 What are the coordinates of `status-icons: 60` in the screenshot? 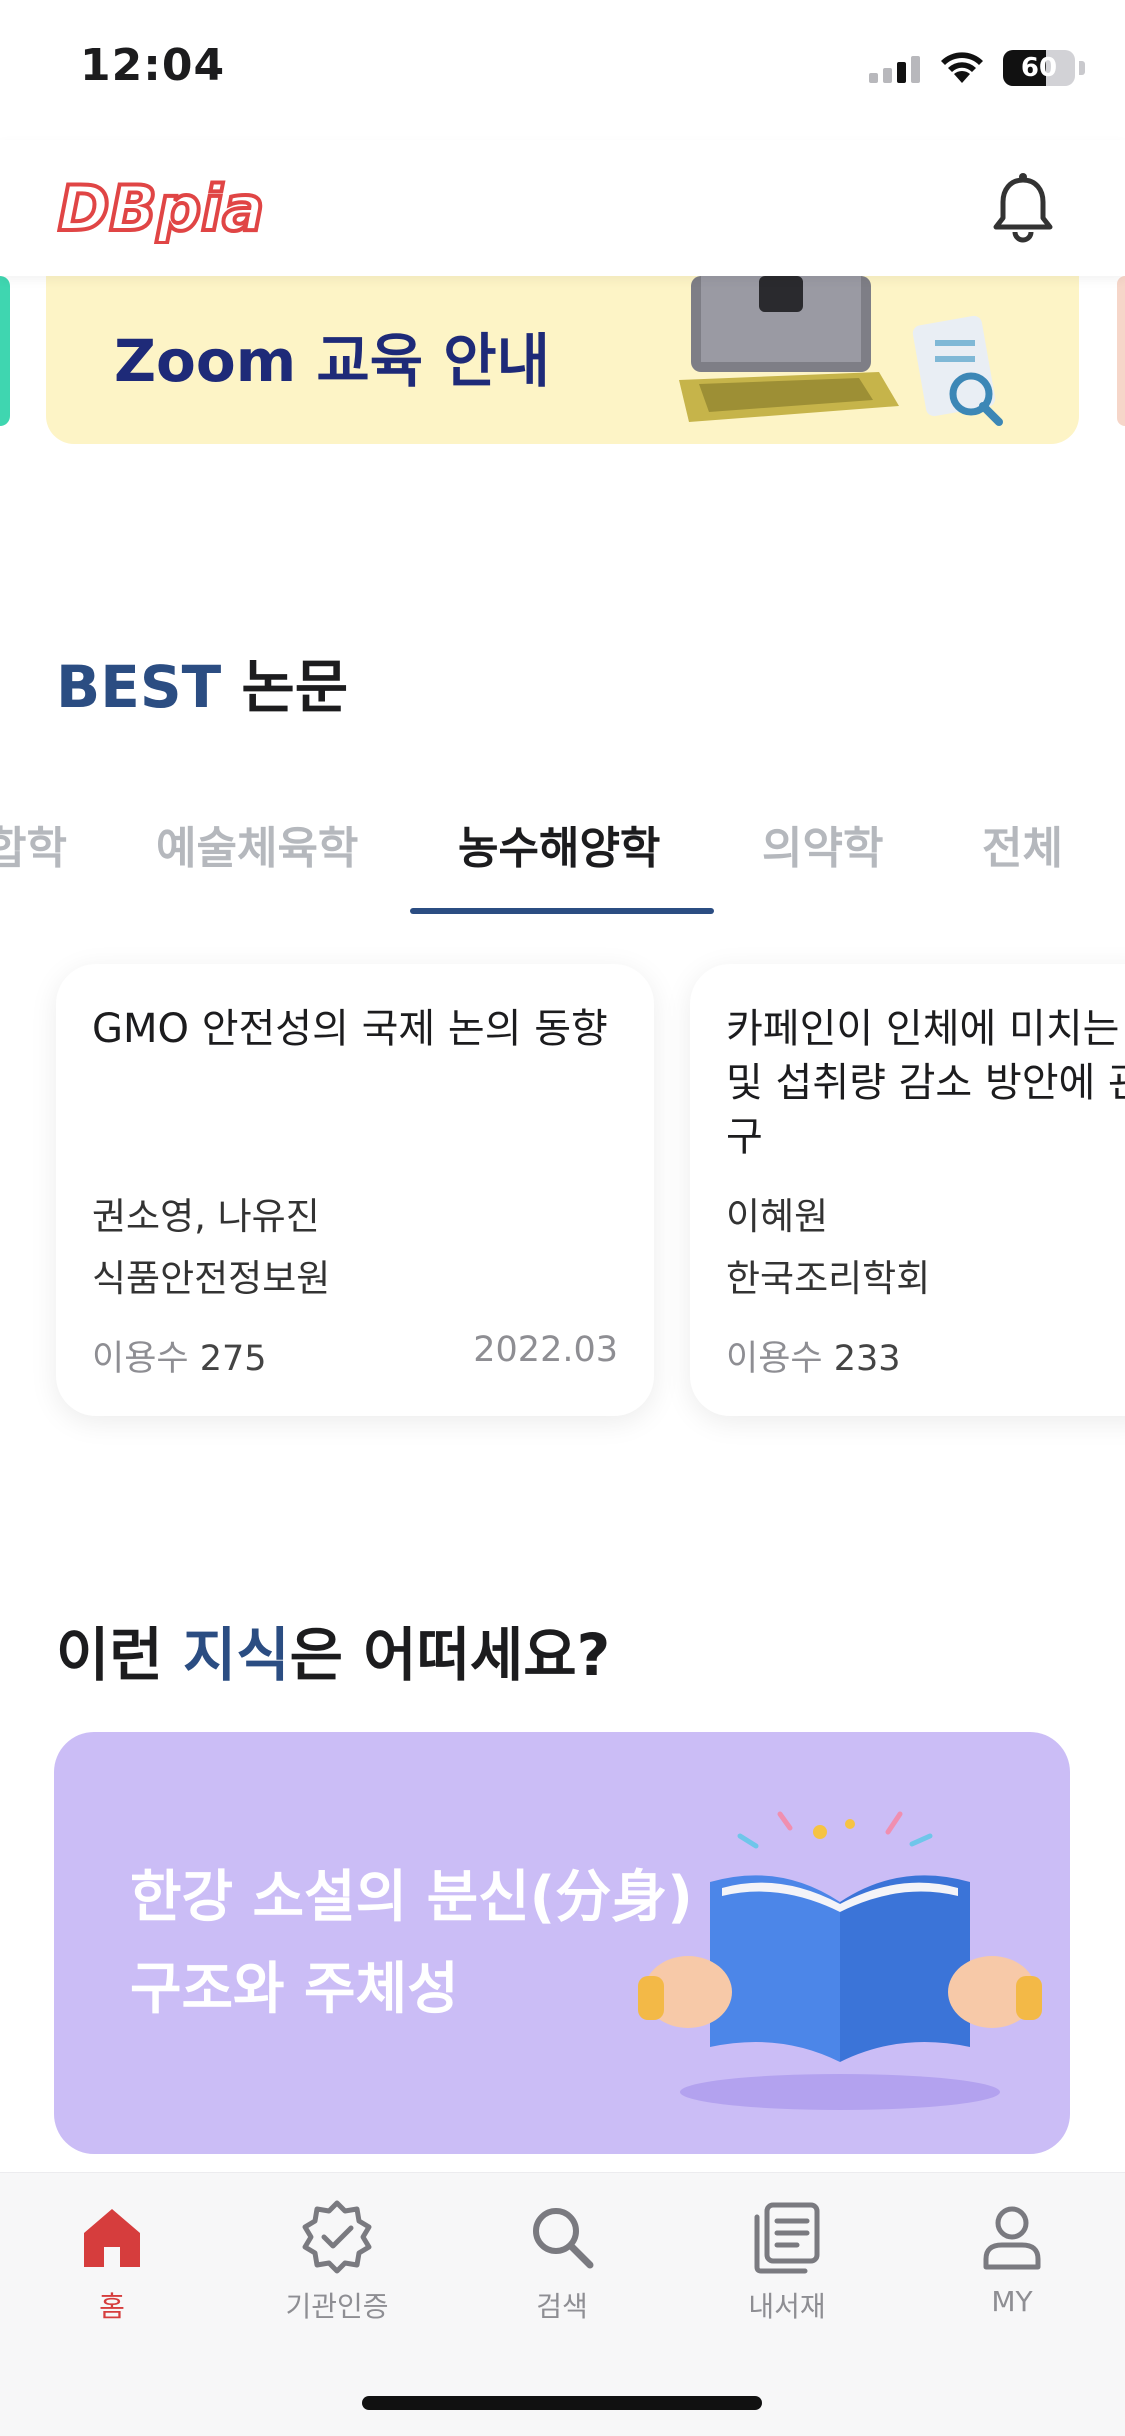 It's located at (977, 68).